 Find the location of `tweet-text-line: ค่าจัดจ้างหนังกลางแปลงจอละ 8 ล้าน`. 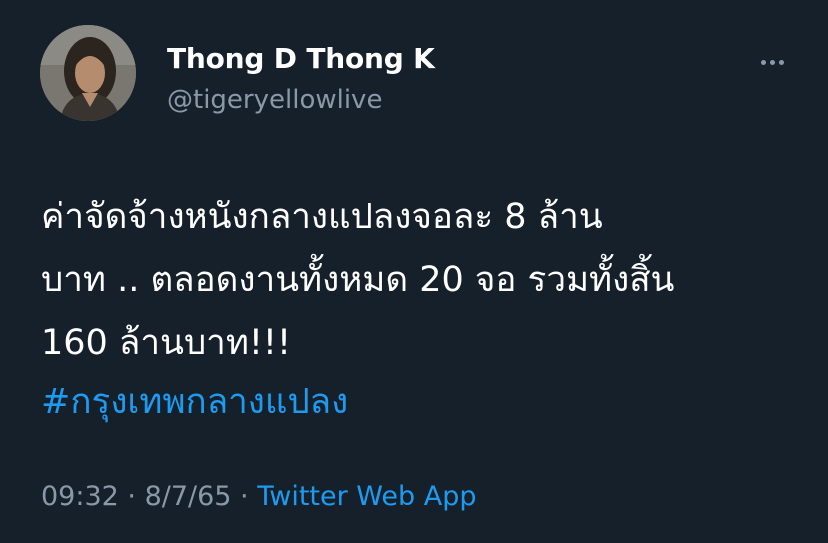

tweet-text-line: ค่าจัดจ้างหนังกลางแปลงจอละ 8 ล้าน is located at coordinates (322, 217).